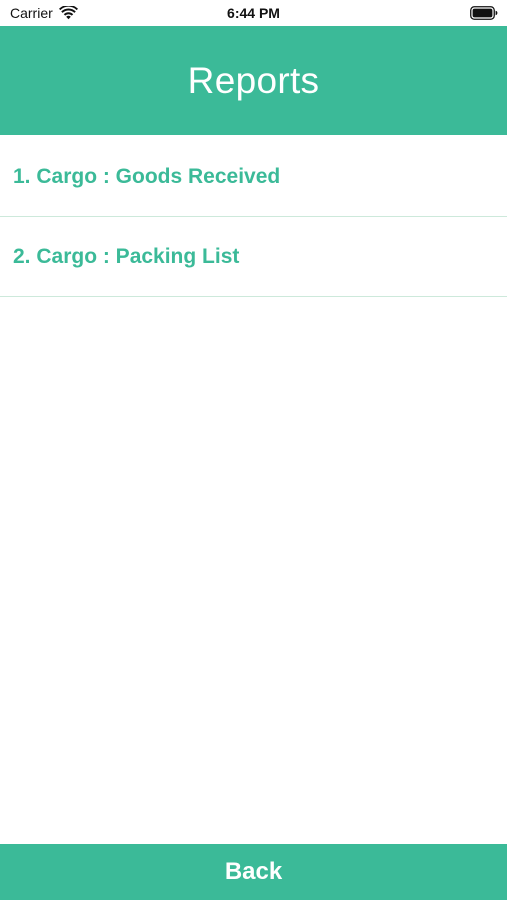 The image size is (507, 900). Describe the element at coordinates (253, 257) in the screenshot. I see `report-item-packing-list: 2. Cargo : Packing List` at that location.